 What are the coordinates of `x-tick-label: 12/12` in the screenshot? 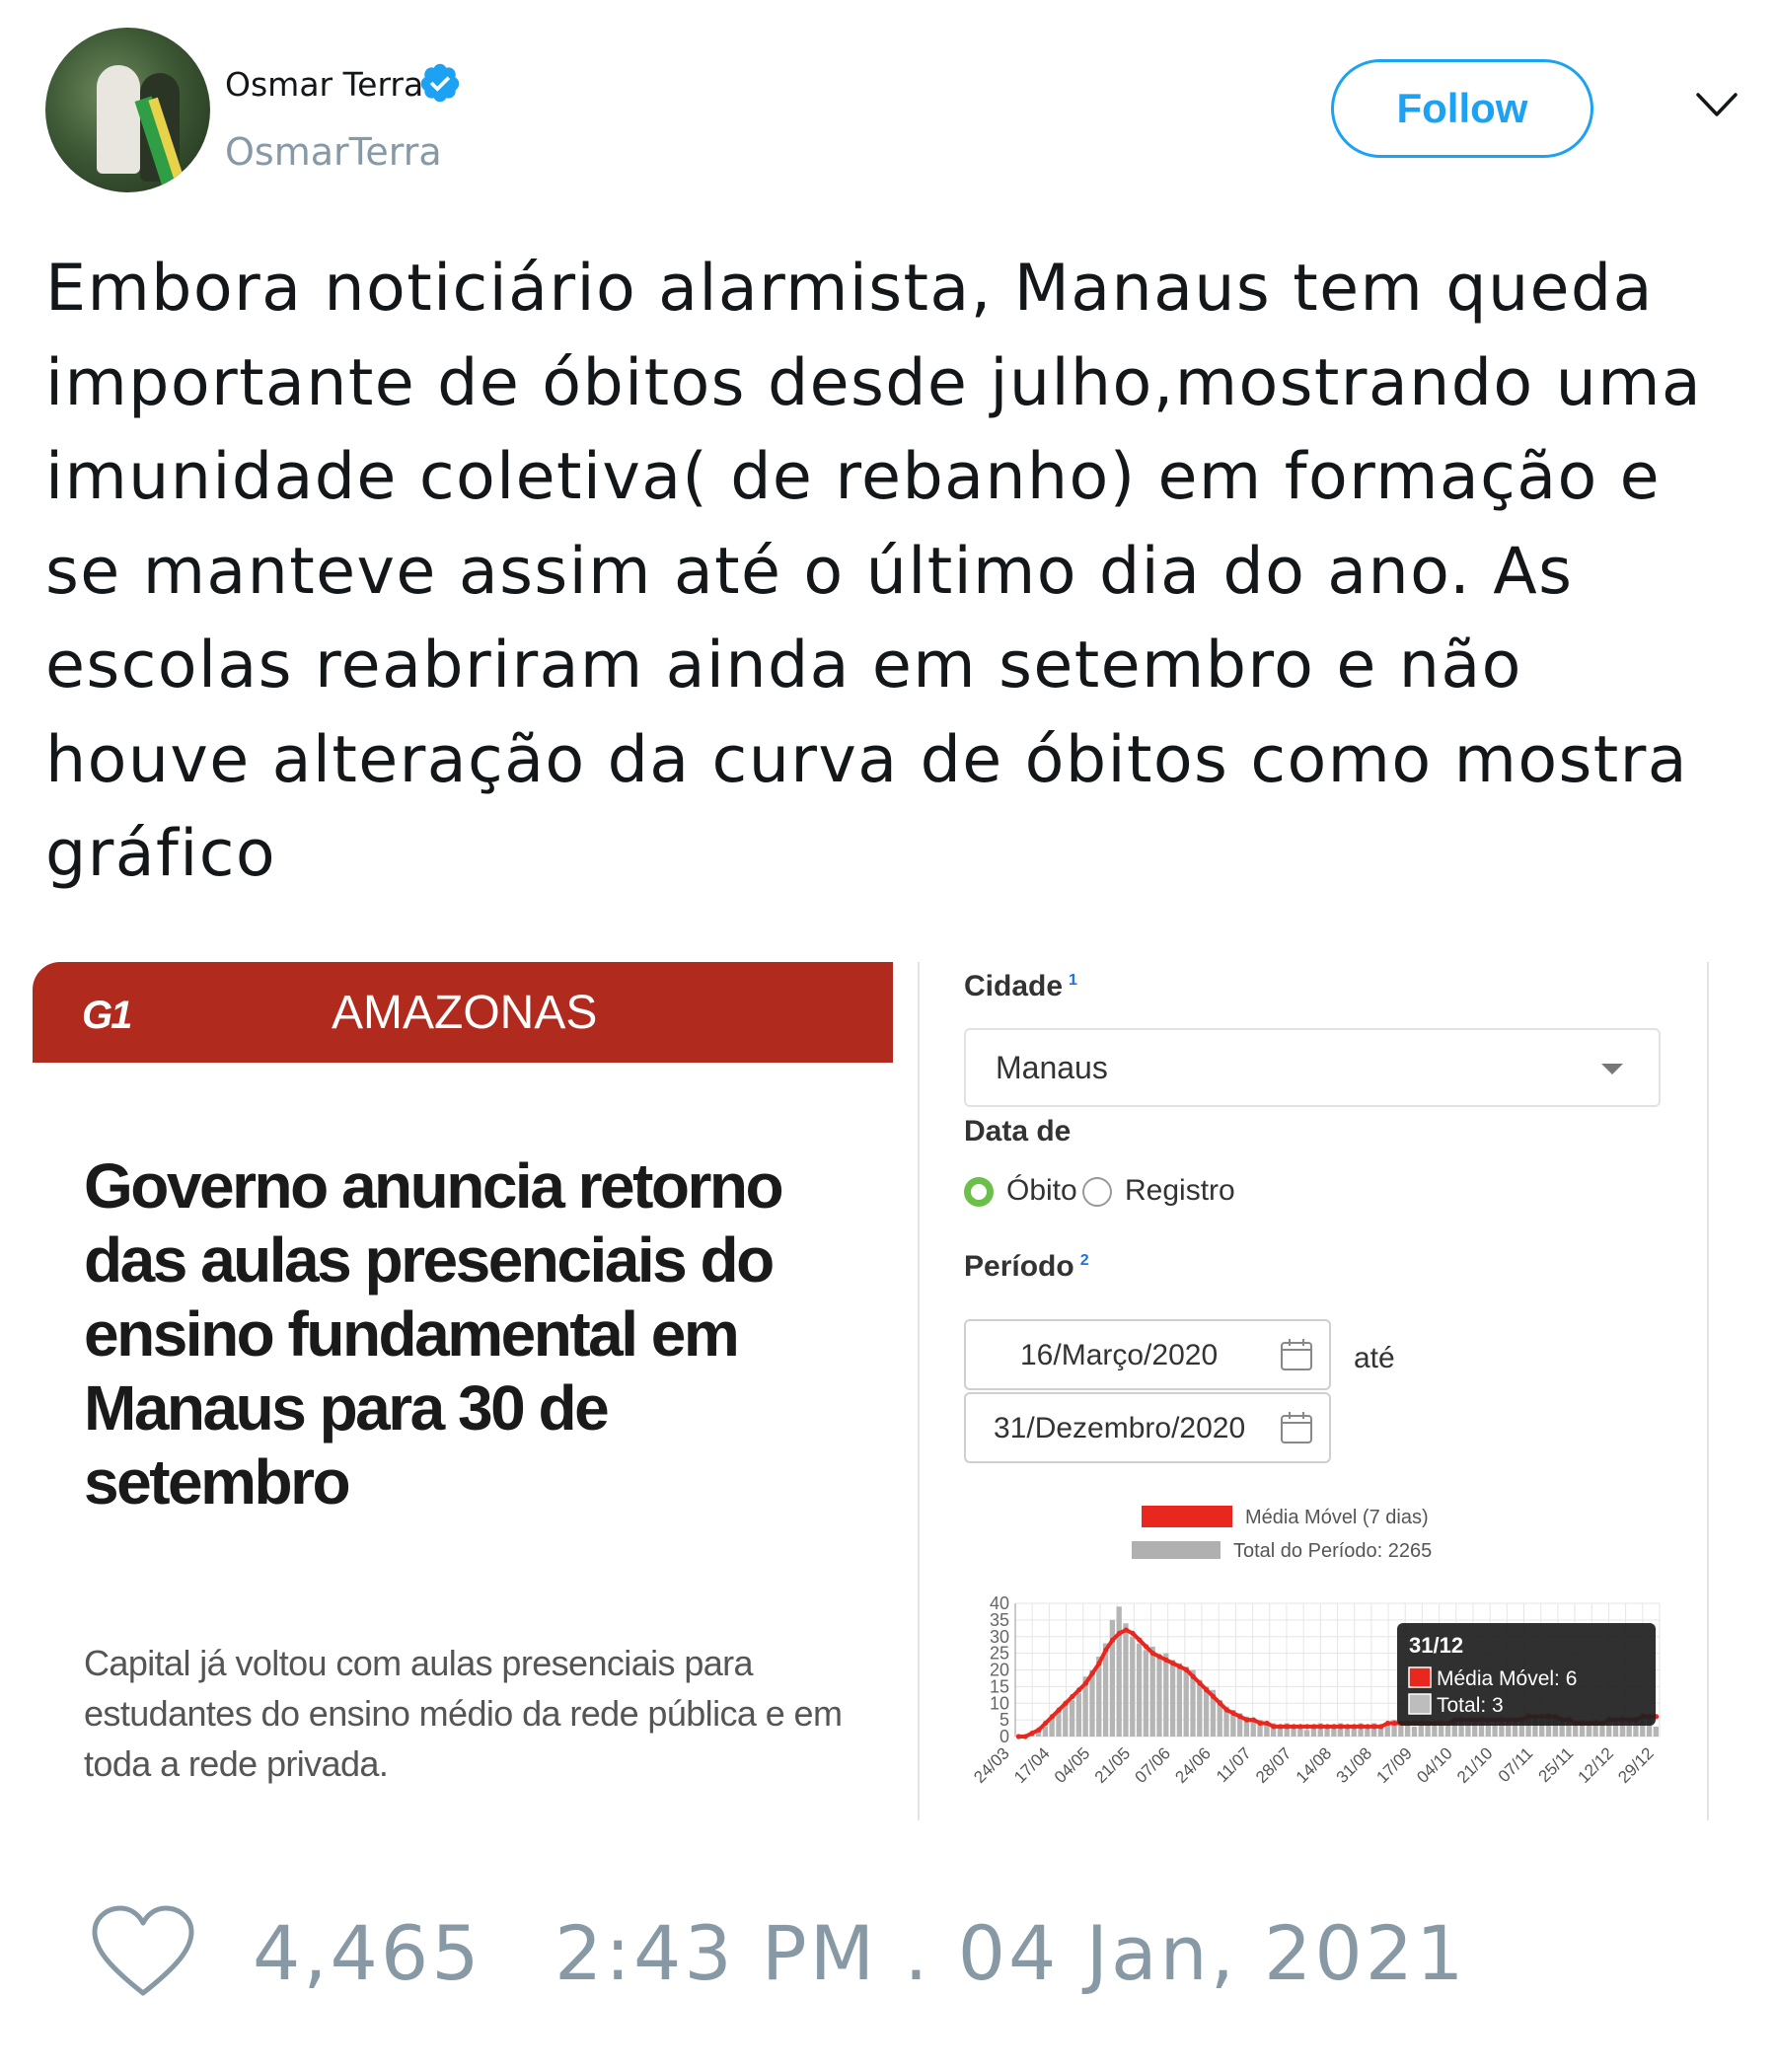 It's located at (1595, 1765).